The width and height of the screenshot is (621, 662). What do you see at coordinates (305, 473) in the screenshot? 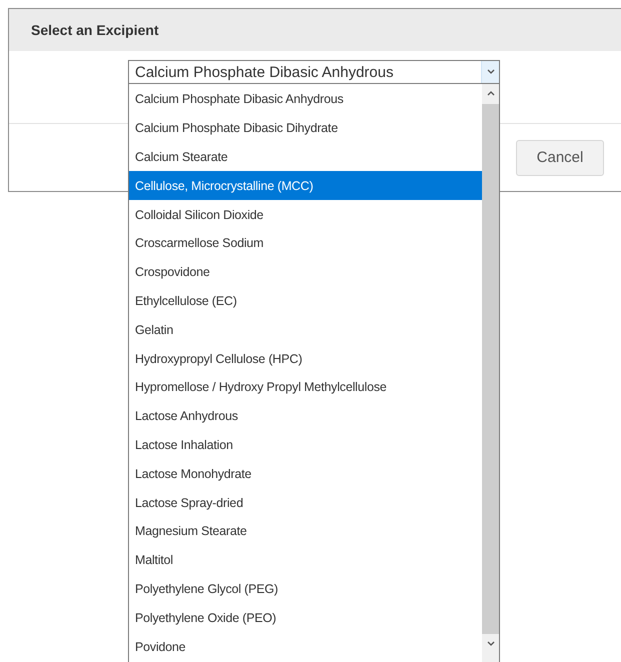
I see `list-option: Lactose Monohydrate` at bounding box center [305, 473].